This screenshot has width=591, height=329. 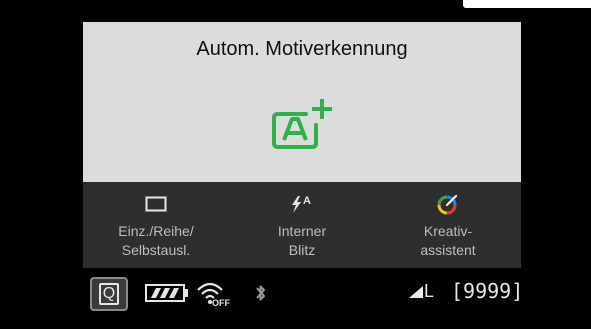 I want to click on shooting-mode-title: Autom. Motiverkennung, so click(x=302, y=49).